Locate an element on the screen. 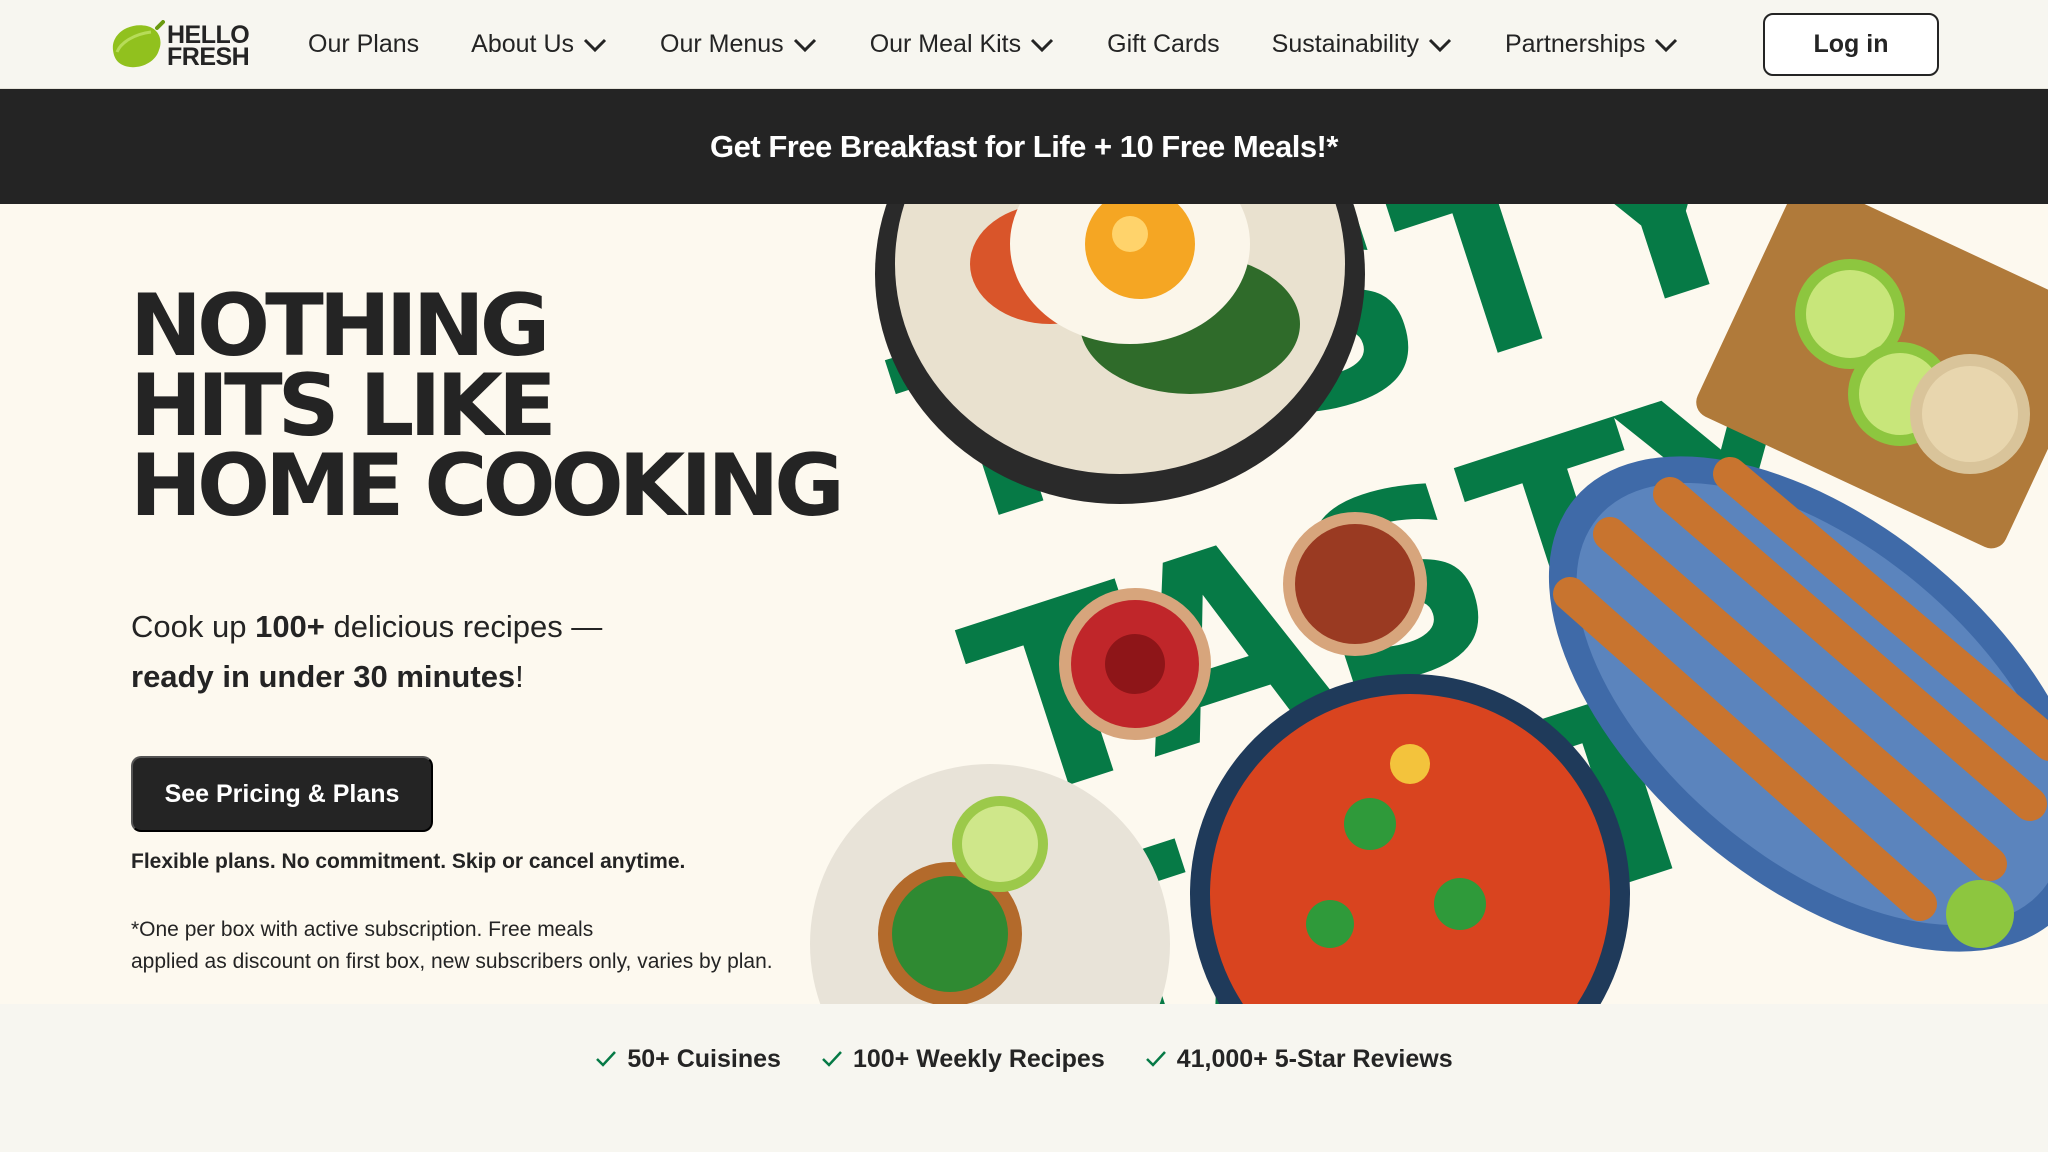 The width and height of the screenshot is (2048, 1152). feature-item: 41,000+ 5-Star Reviews is located at coordinates (1299, 1059).